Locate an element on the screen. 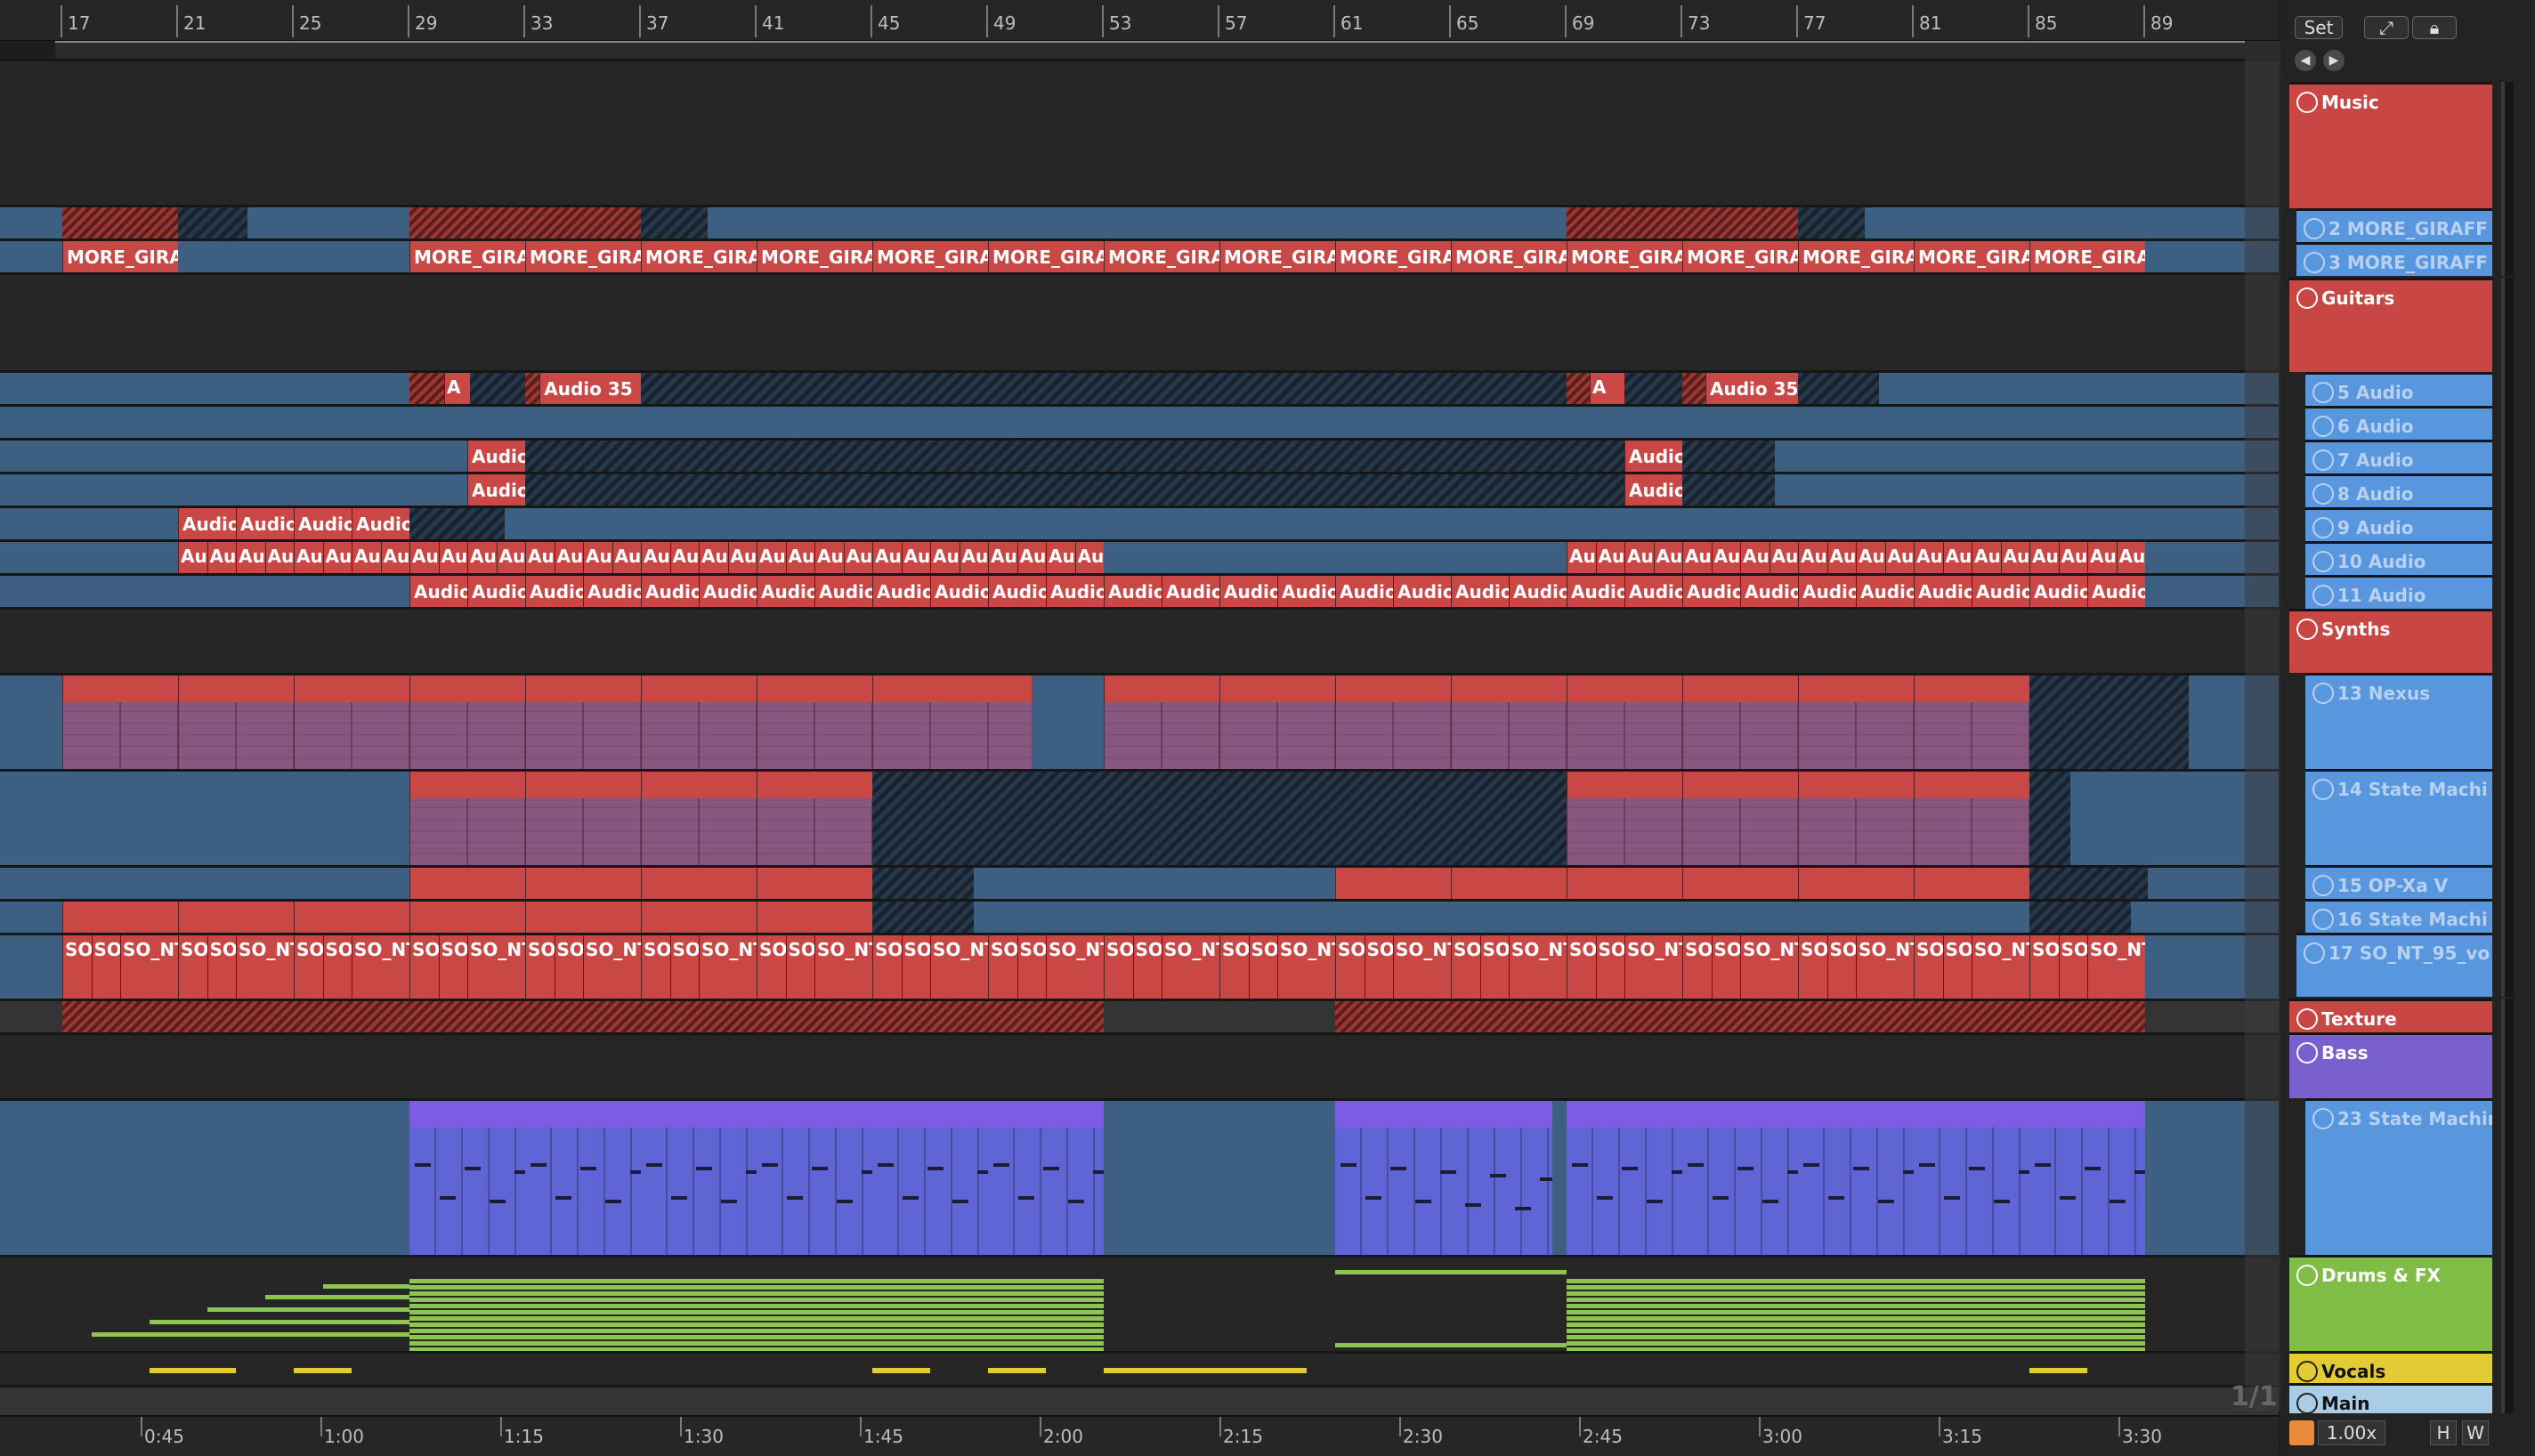 Image resolution: width=2535 pixels, height=1456 pixels. track-header-t15: 15 OP-Xa V is located at coordinates (2398, 882).